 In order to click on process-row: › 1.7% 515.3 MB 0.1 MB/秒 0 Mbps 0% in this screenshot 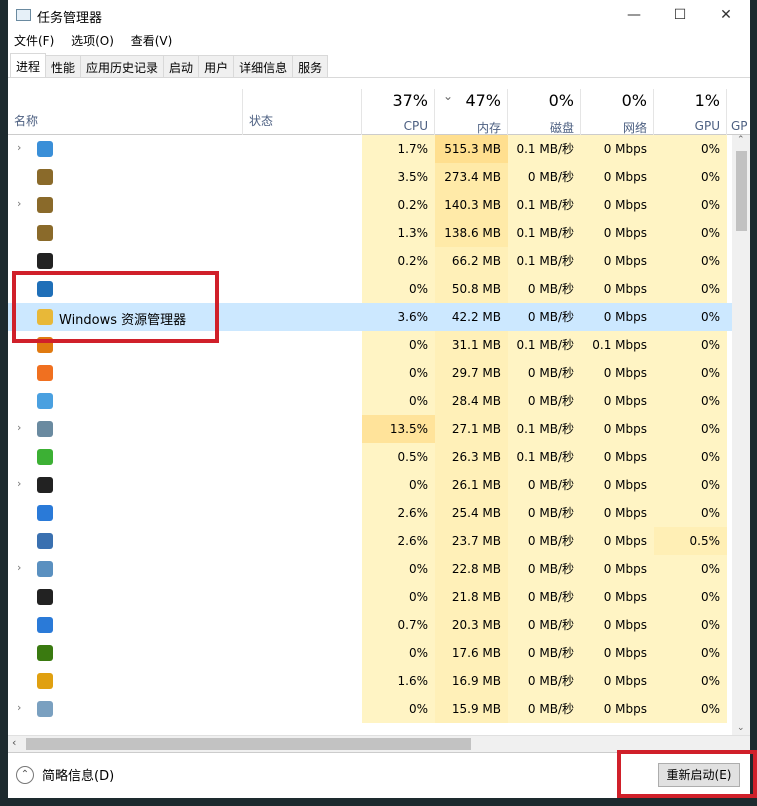, I will do `click(370, 149)`.